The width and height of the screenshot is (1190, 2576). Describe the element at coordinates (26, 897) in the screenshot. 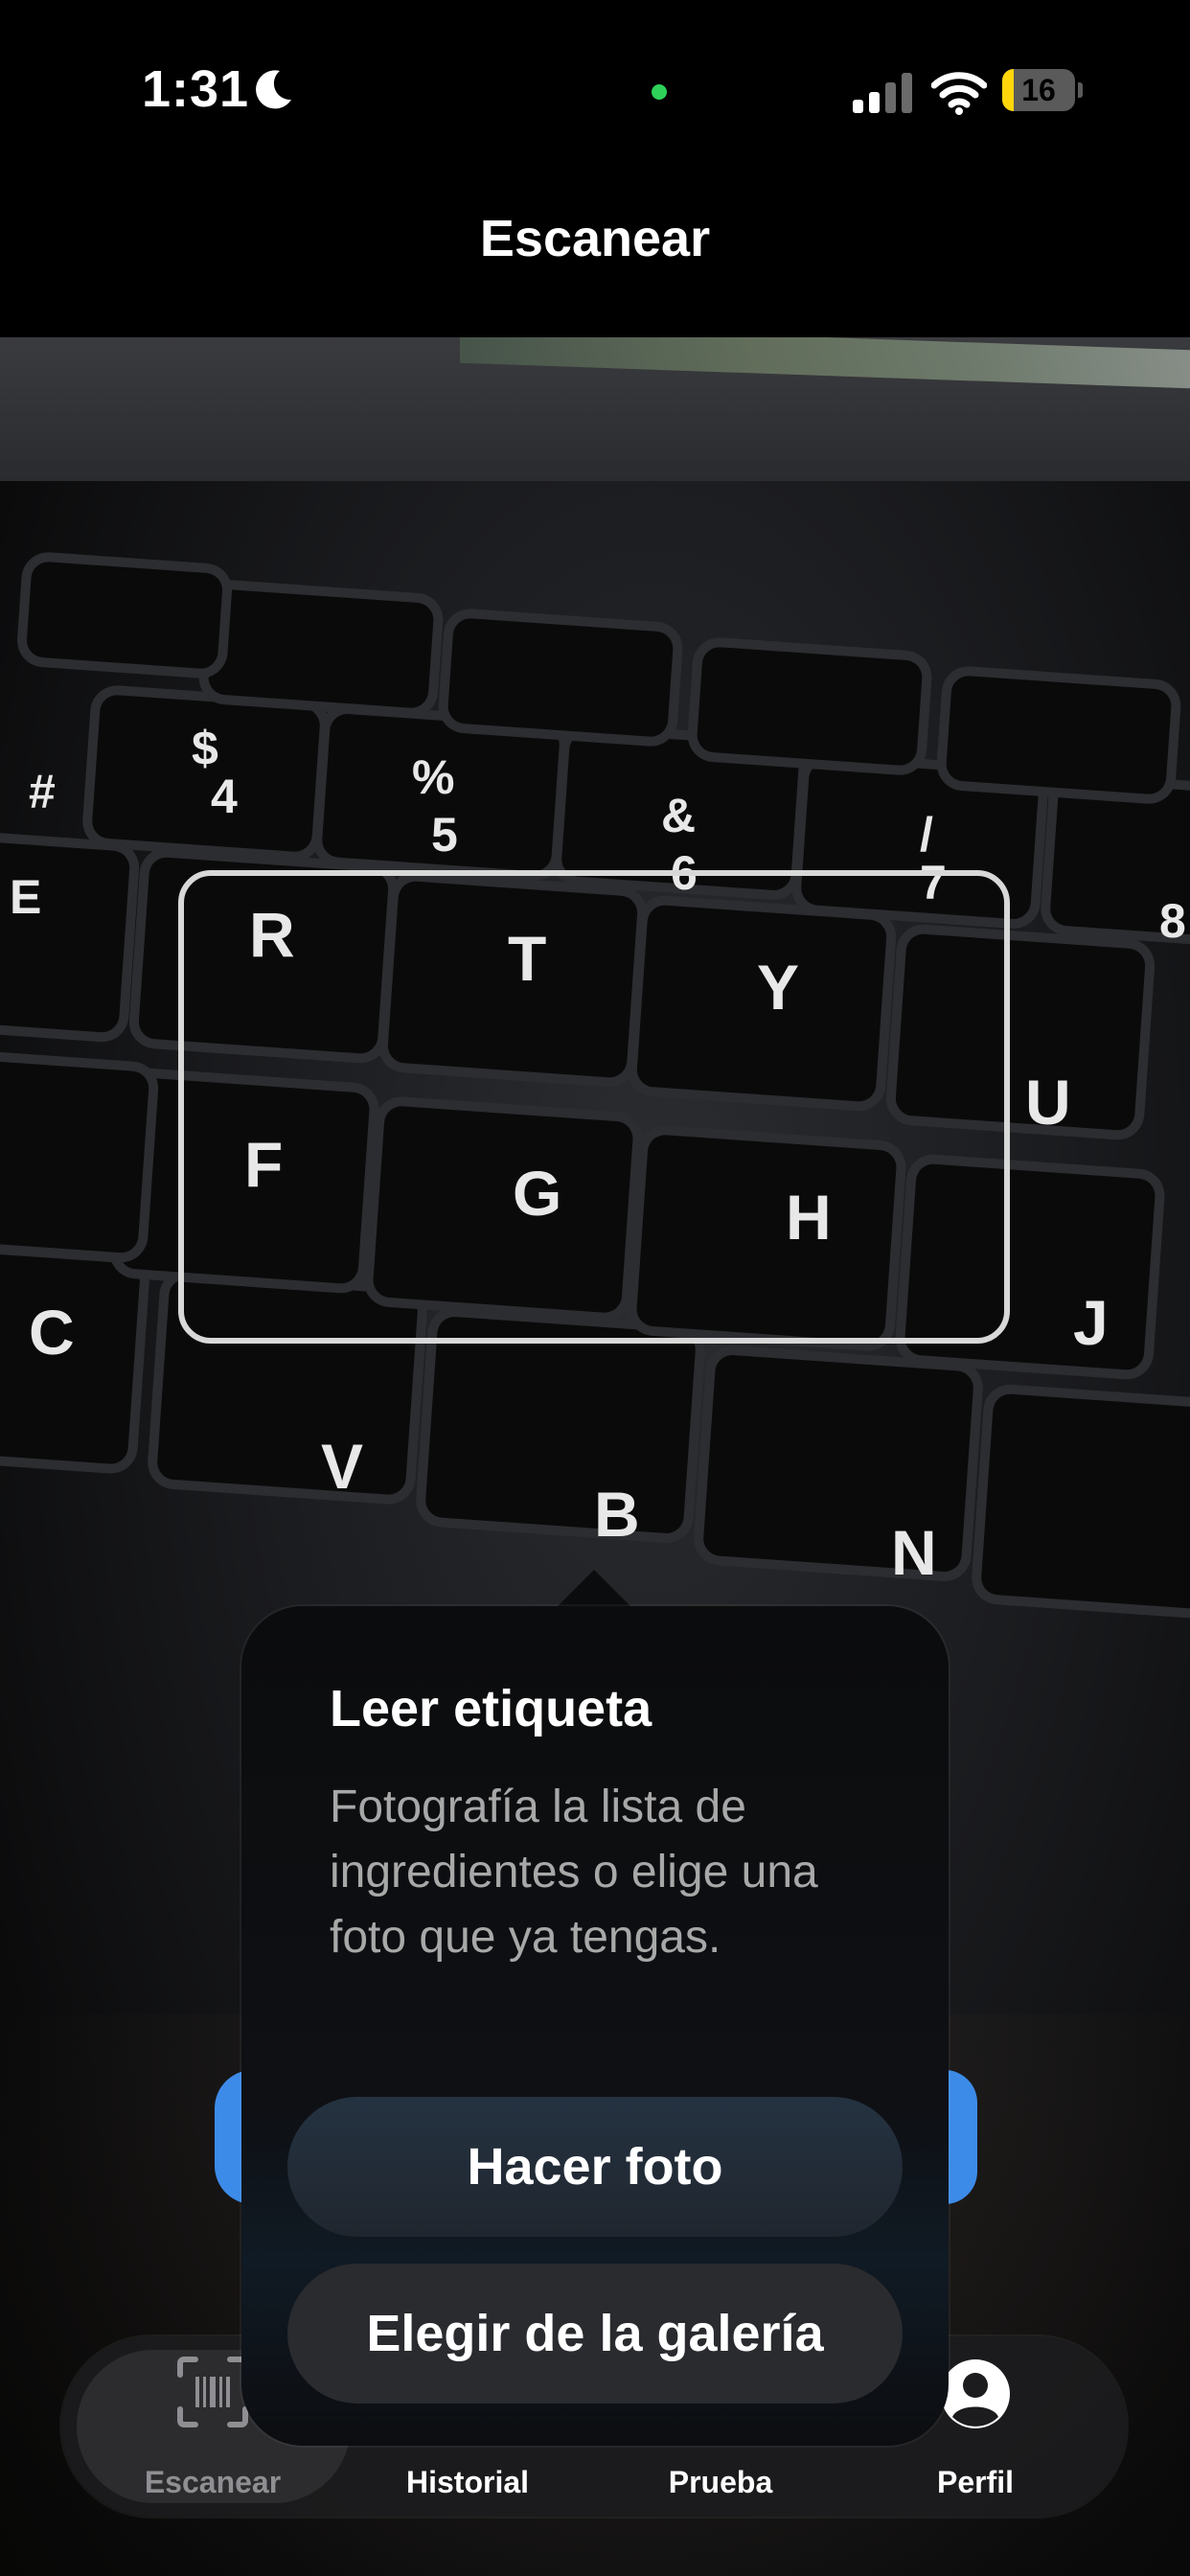

I see `key-label: E` at that location.